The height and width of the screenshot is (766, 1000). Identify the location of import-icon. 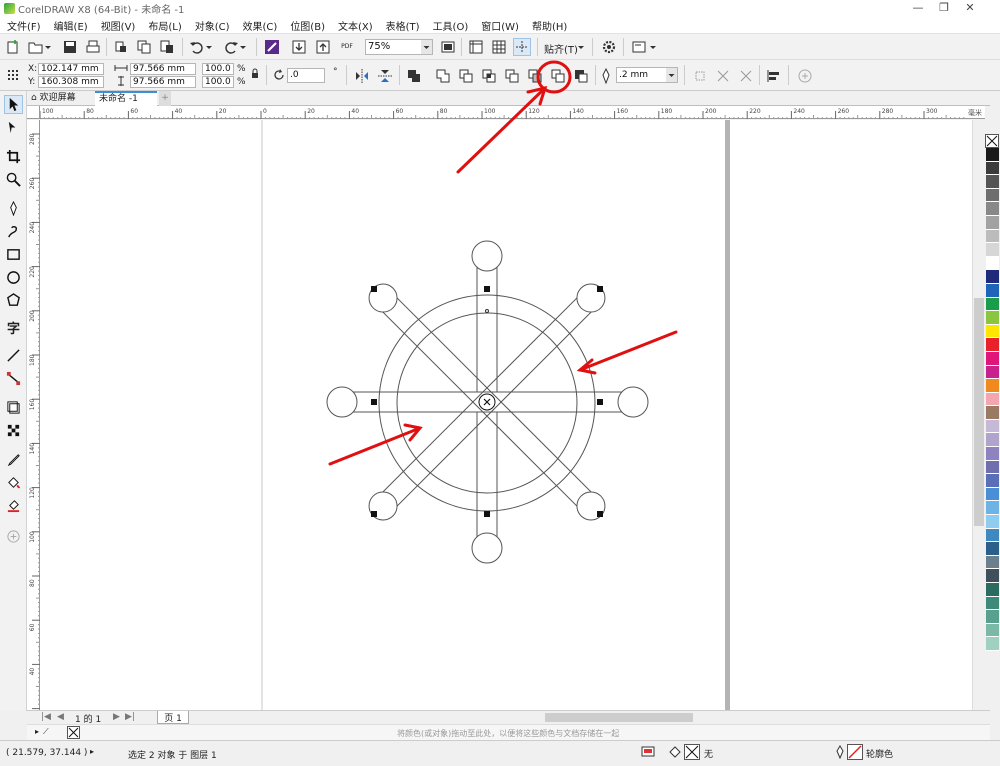
(121, 47).